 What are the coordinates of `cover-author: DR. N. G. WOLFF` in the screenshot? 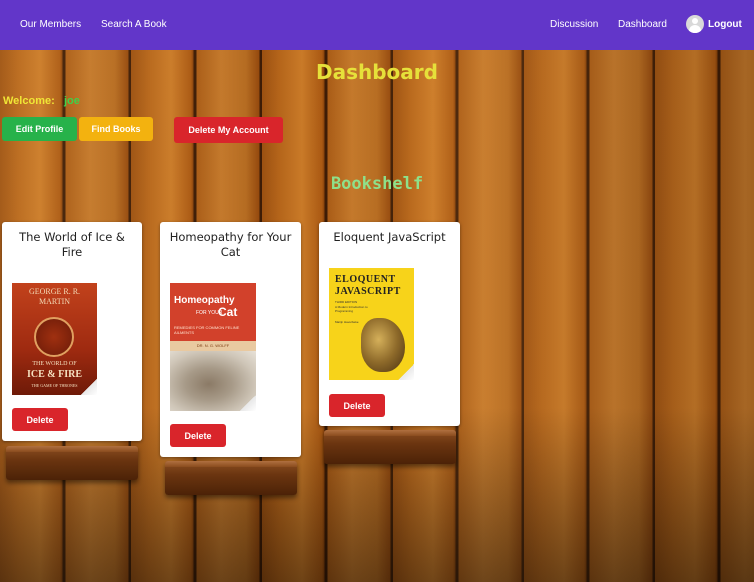 It's located at (213, 346).